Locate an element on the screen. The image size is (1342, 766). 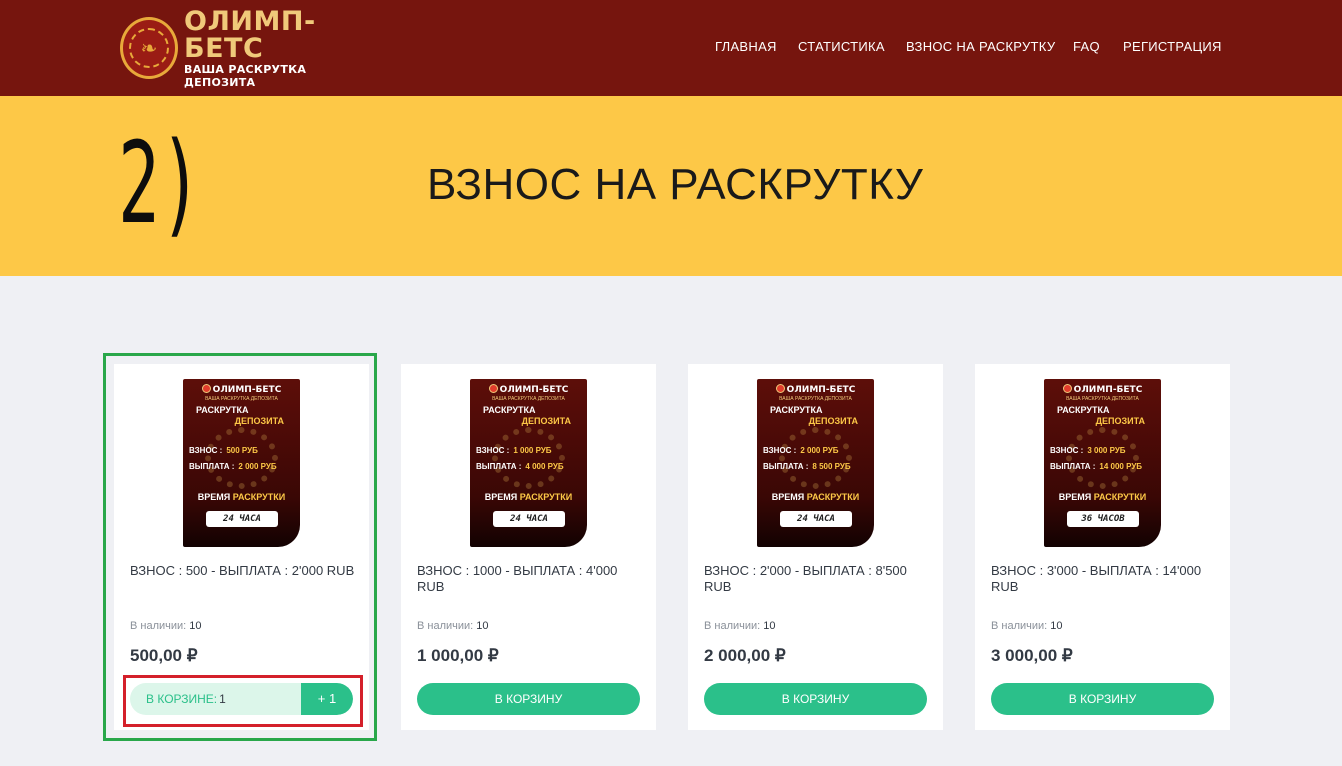
nav-contribution: ВЗНОС НА РАСКРУТКУ is located at coordinates (980, 46).